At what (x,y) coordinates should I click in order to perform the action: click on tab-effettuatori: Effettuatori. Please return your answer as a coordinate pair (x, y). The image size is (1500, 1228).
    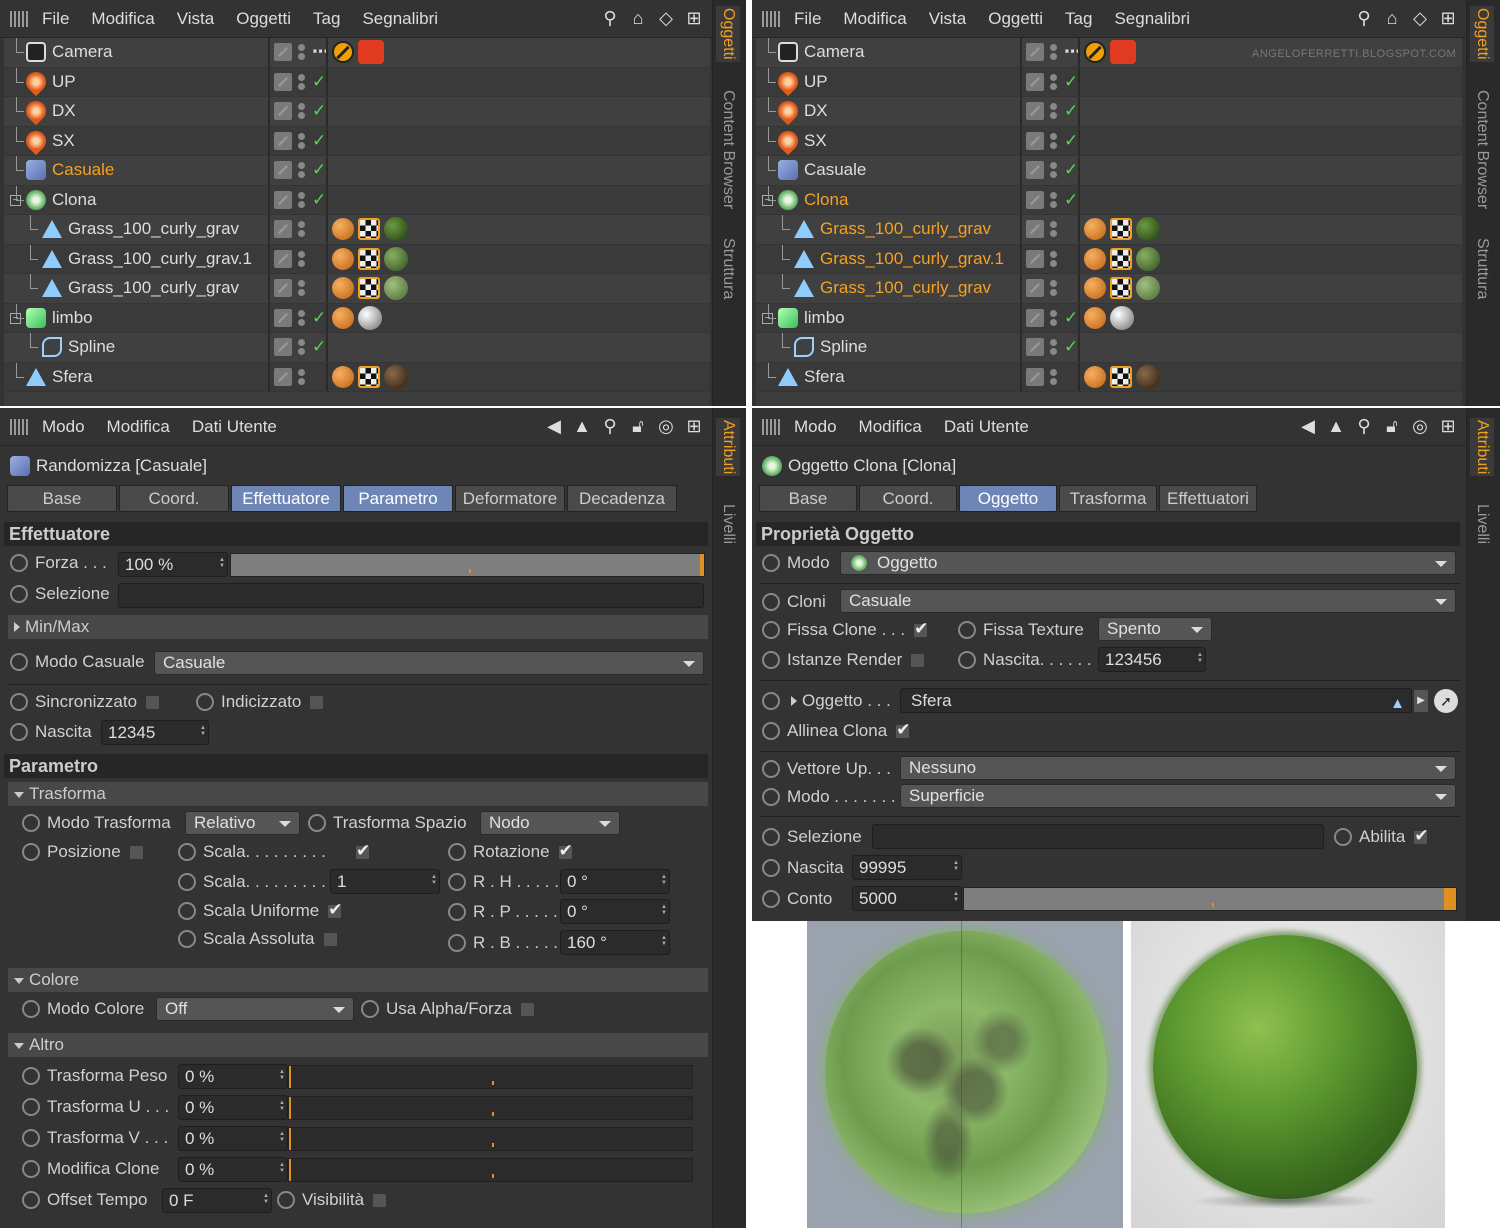
    Looking at the image, I should click on (1208, 498).